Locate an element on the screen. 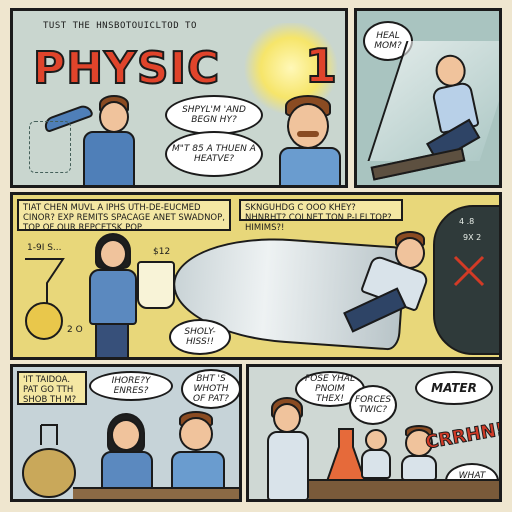 Image resolution: width=512 pixels, height=512 pixels. figure-professor-pushing is located at coordinates (390, 293).